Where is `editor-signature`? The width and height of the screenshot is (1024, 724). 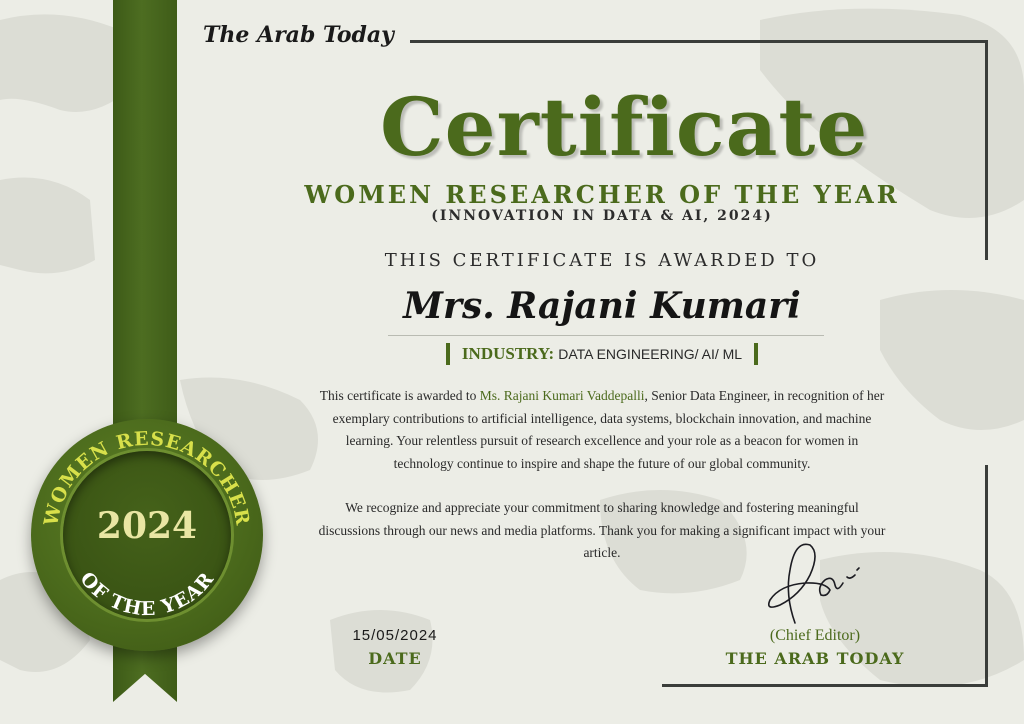
editor-signature is located at coordinates (813, 583).